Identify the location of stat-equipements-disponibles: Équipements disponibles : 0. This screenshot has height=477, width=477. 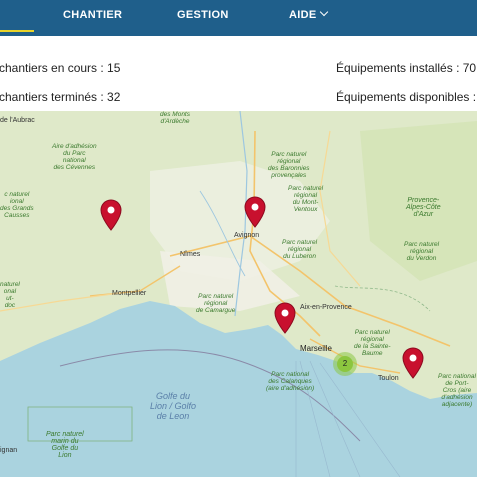
(406, 97).